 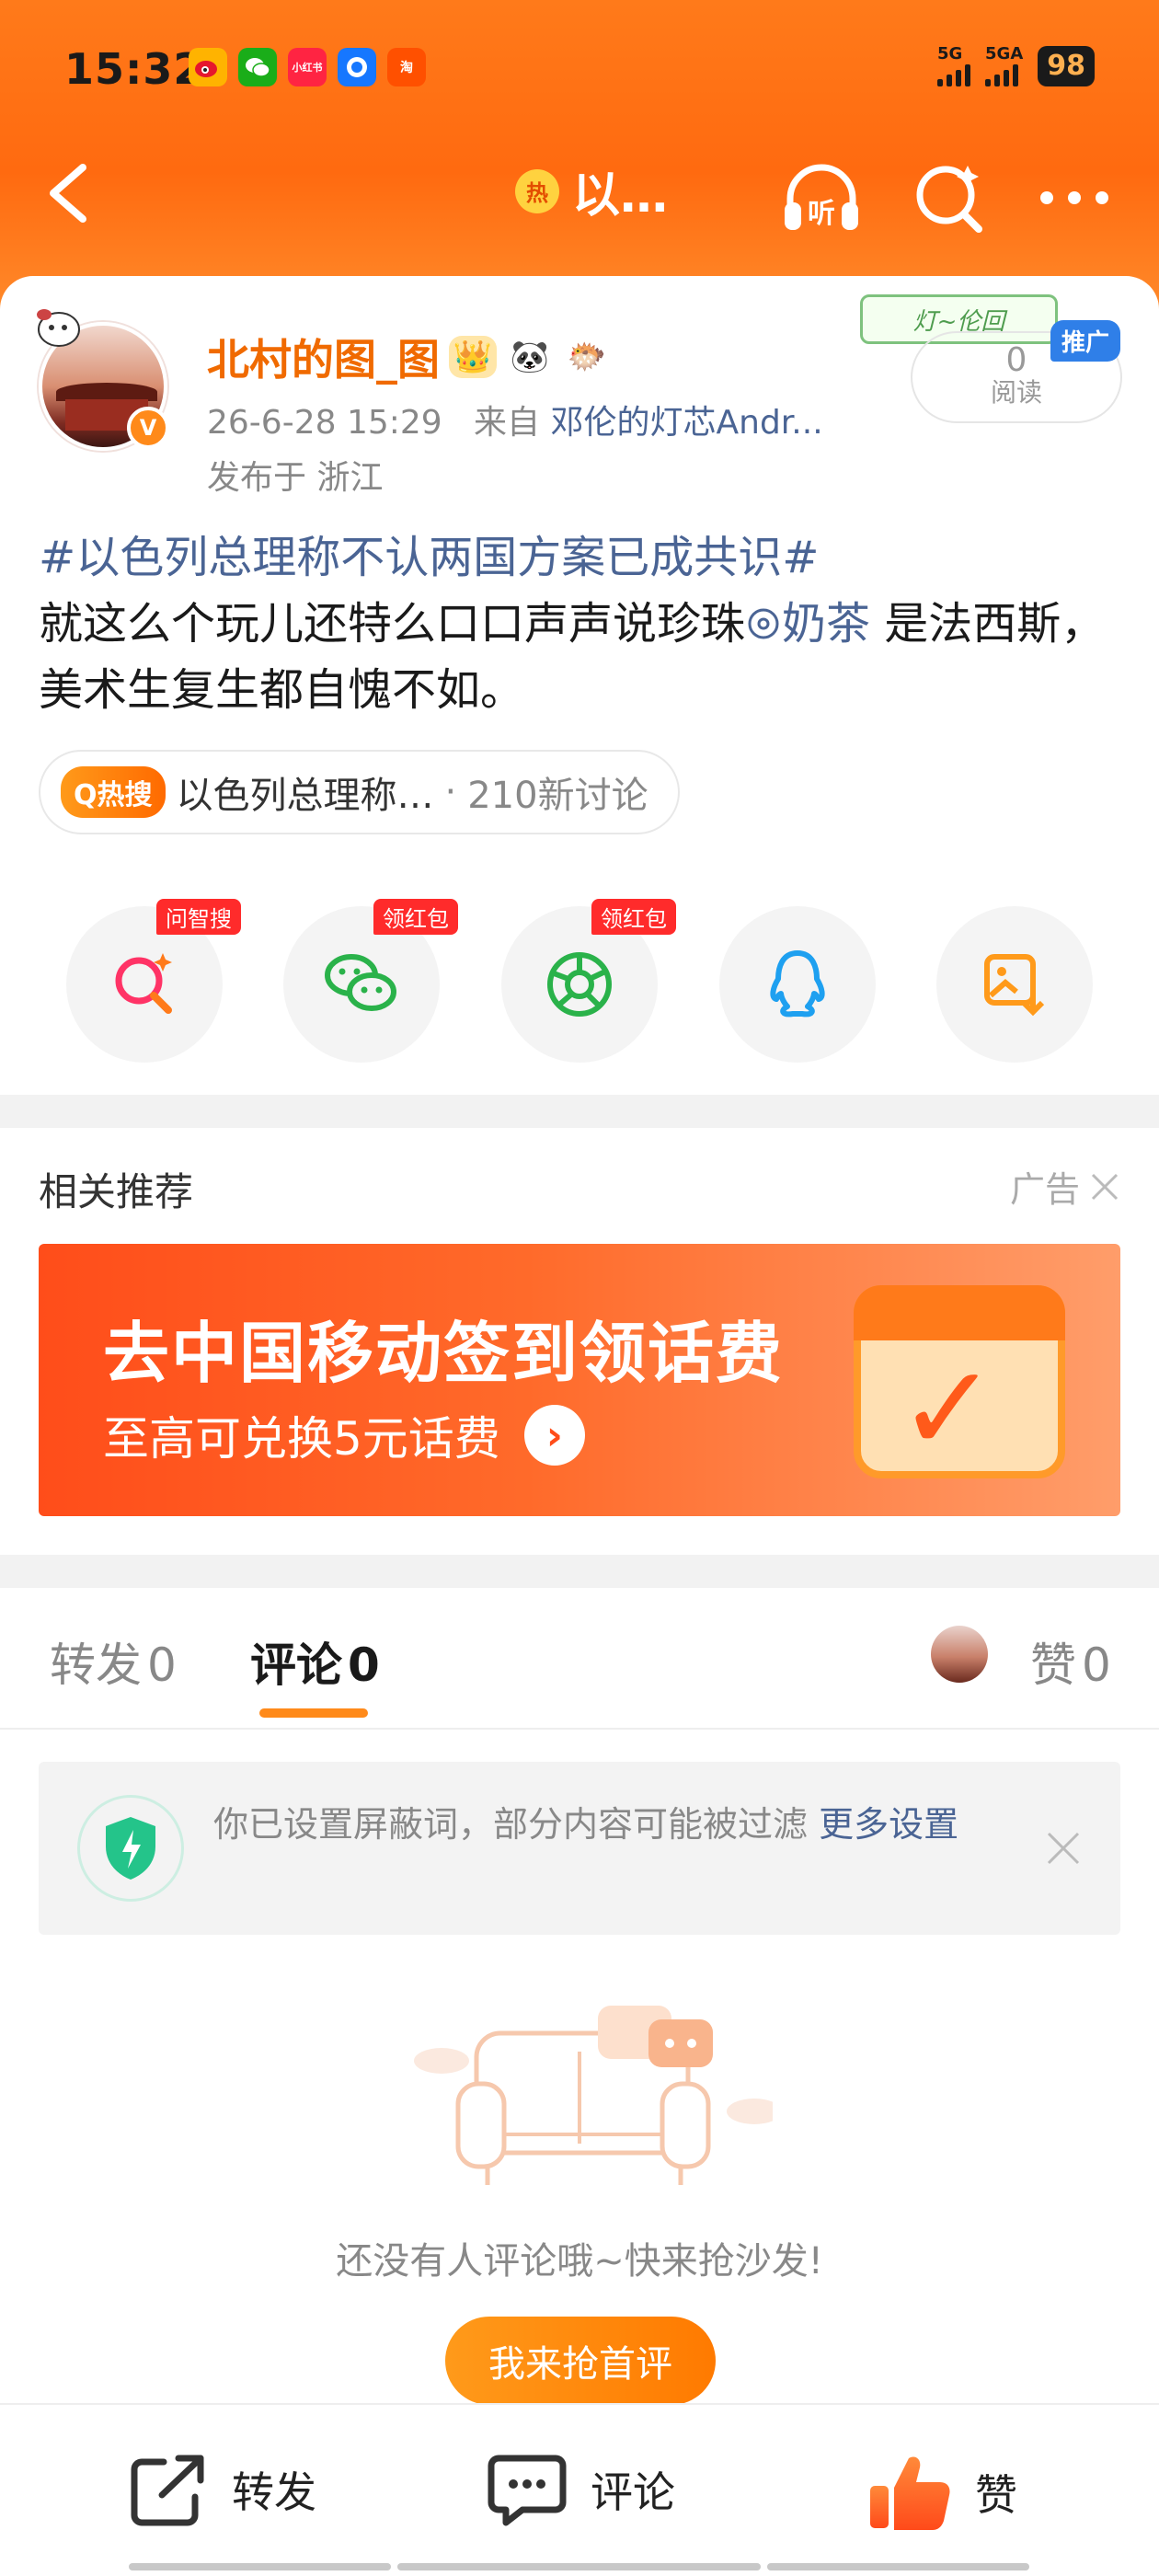 I want to click on interaction-tabs: 转发 0 评论 0 赞0, so click(x=579, y=1658).